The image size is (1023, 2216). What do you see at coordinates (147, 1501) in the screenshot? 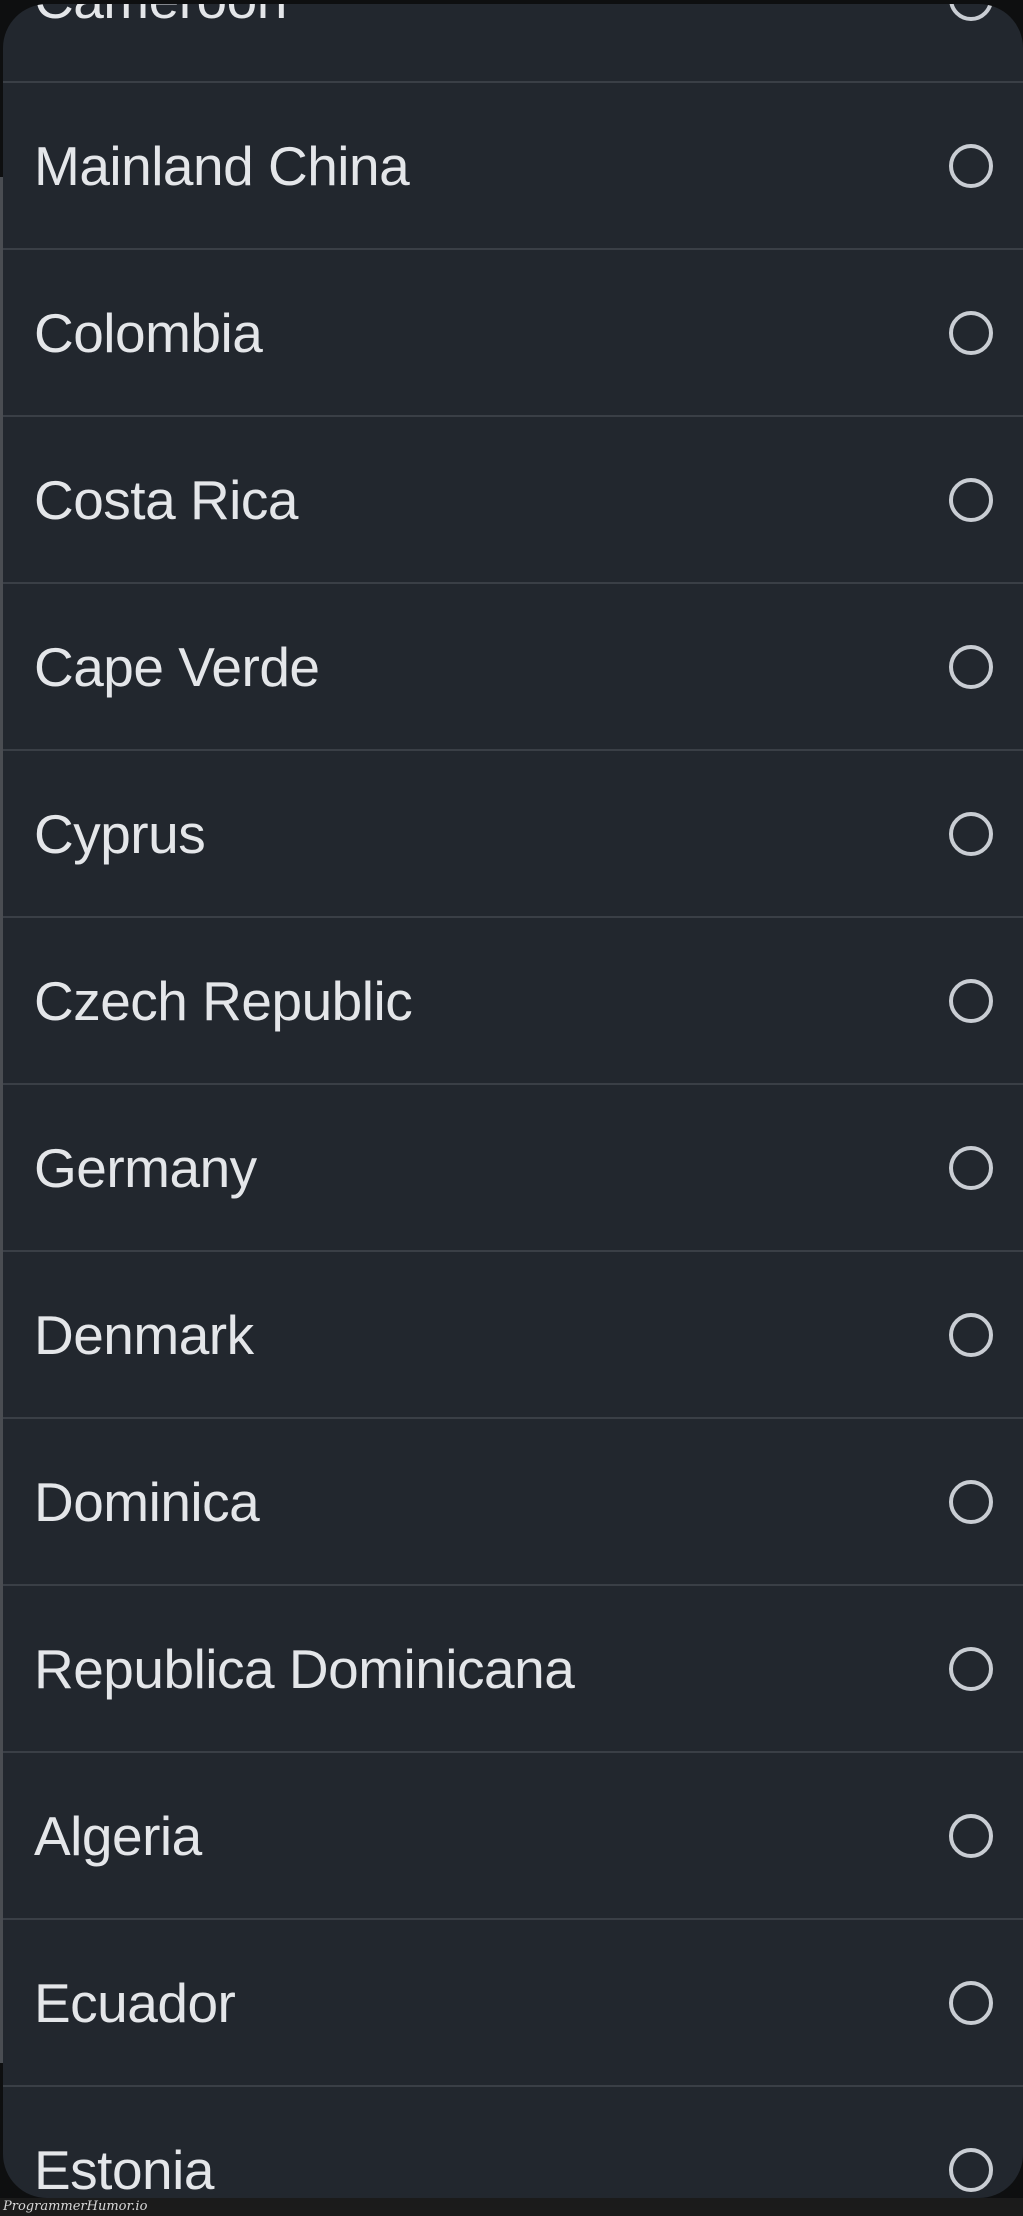
I see `country-label: Dominica` at bounding box center [147, 1501].